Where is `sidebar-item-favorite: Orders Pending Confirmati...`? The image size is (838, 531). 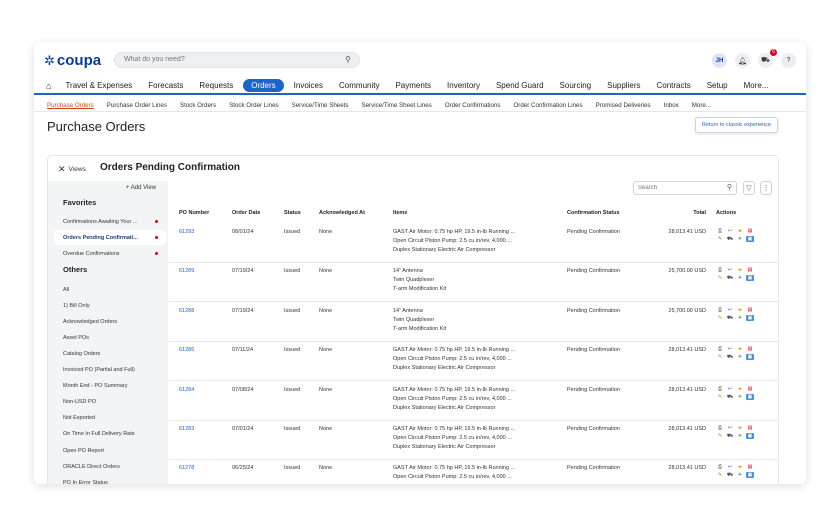
sidebar-item-favorite: Orders Pending Confirmati... is located at coordinates (110, 237).